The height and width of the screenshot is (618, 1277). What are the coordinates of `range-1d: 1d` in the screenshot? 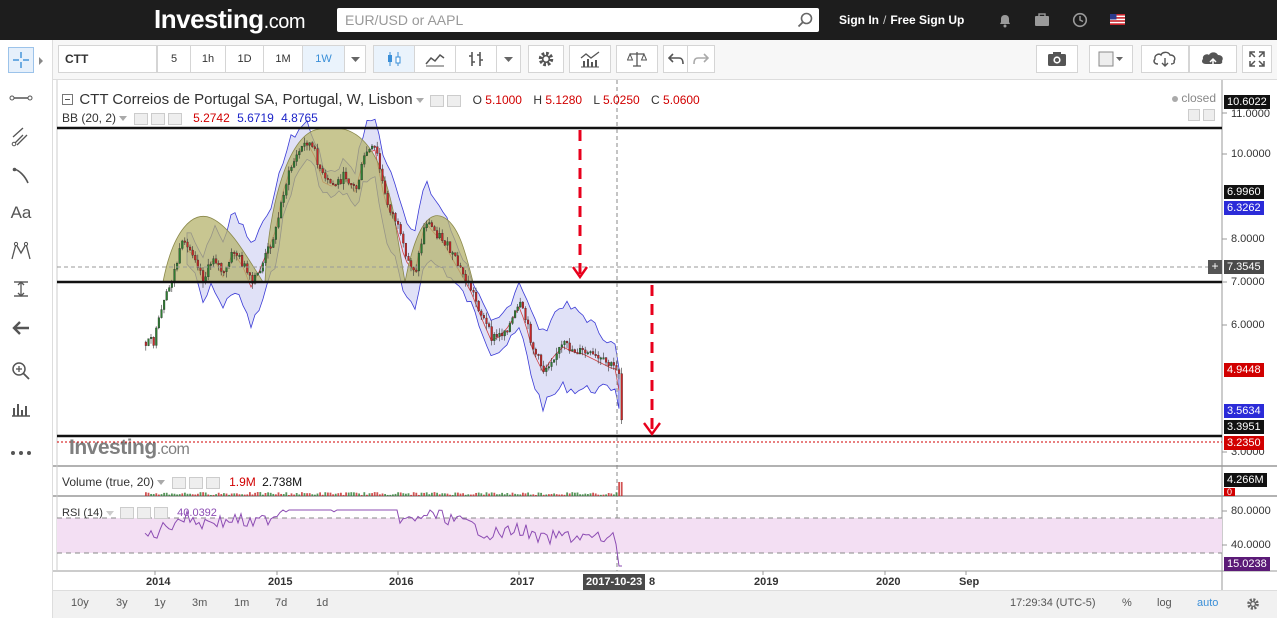 It's located at (322, 603).